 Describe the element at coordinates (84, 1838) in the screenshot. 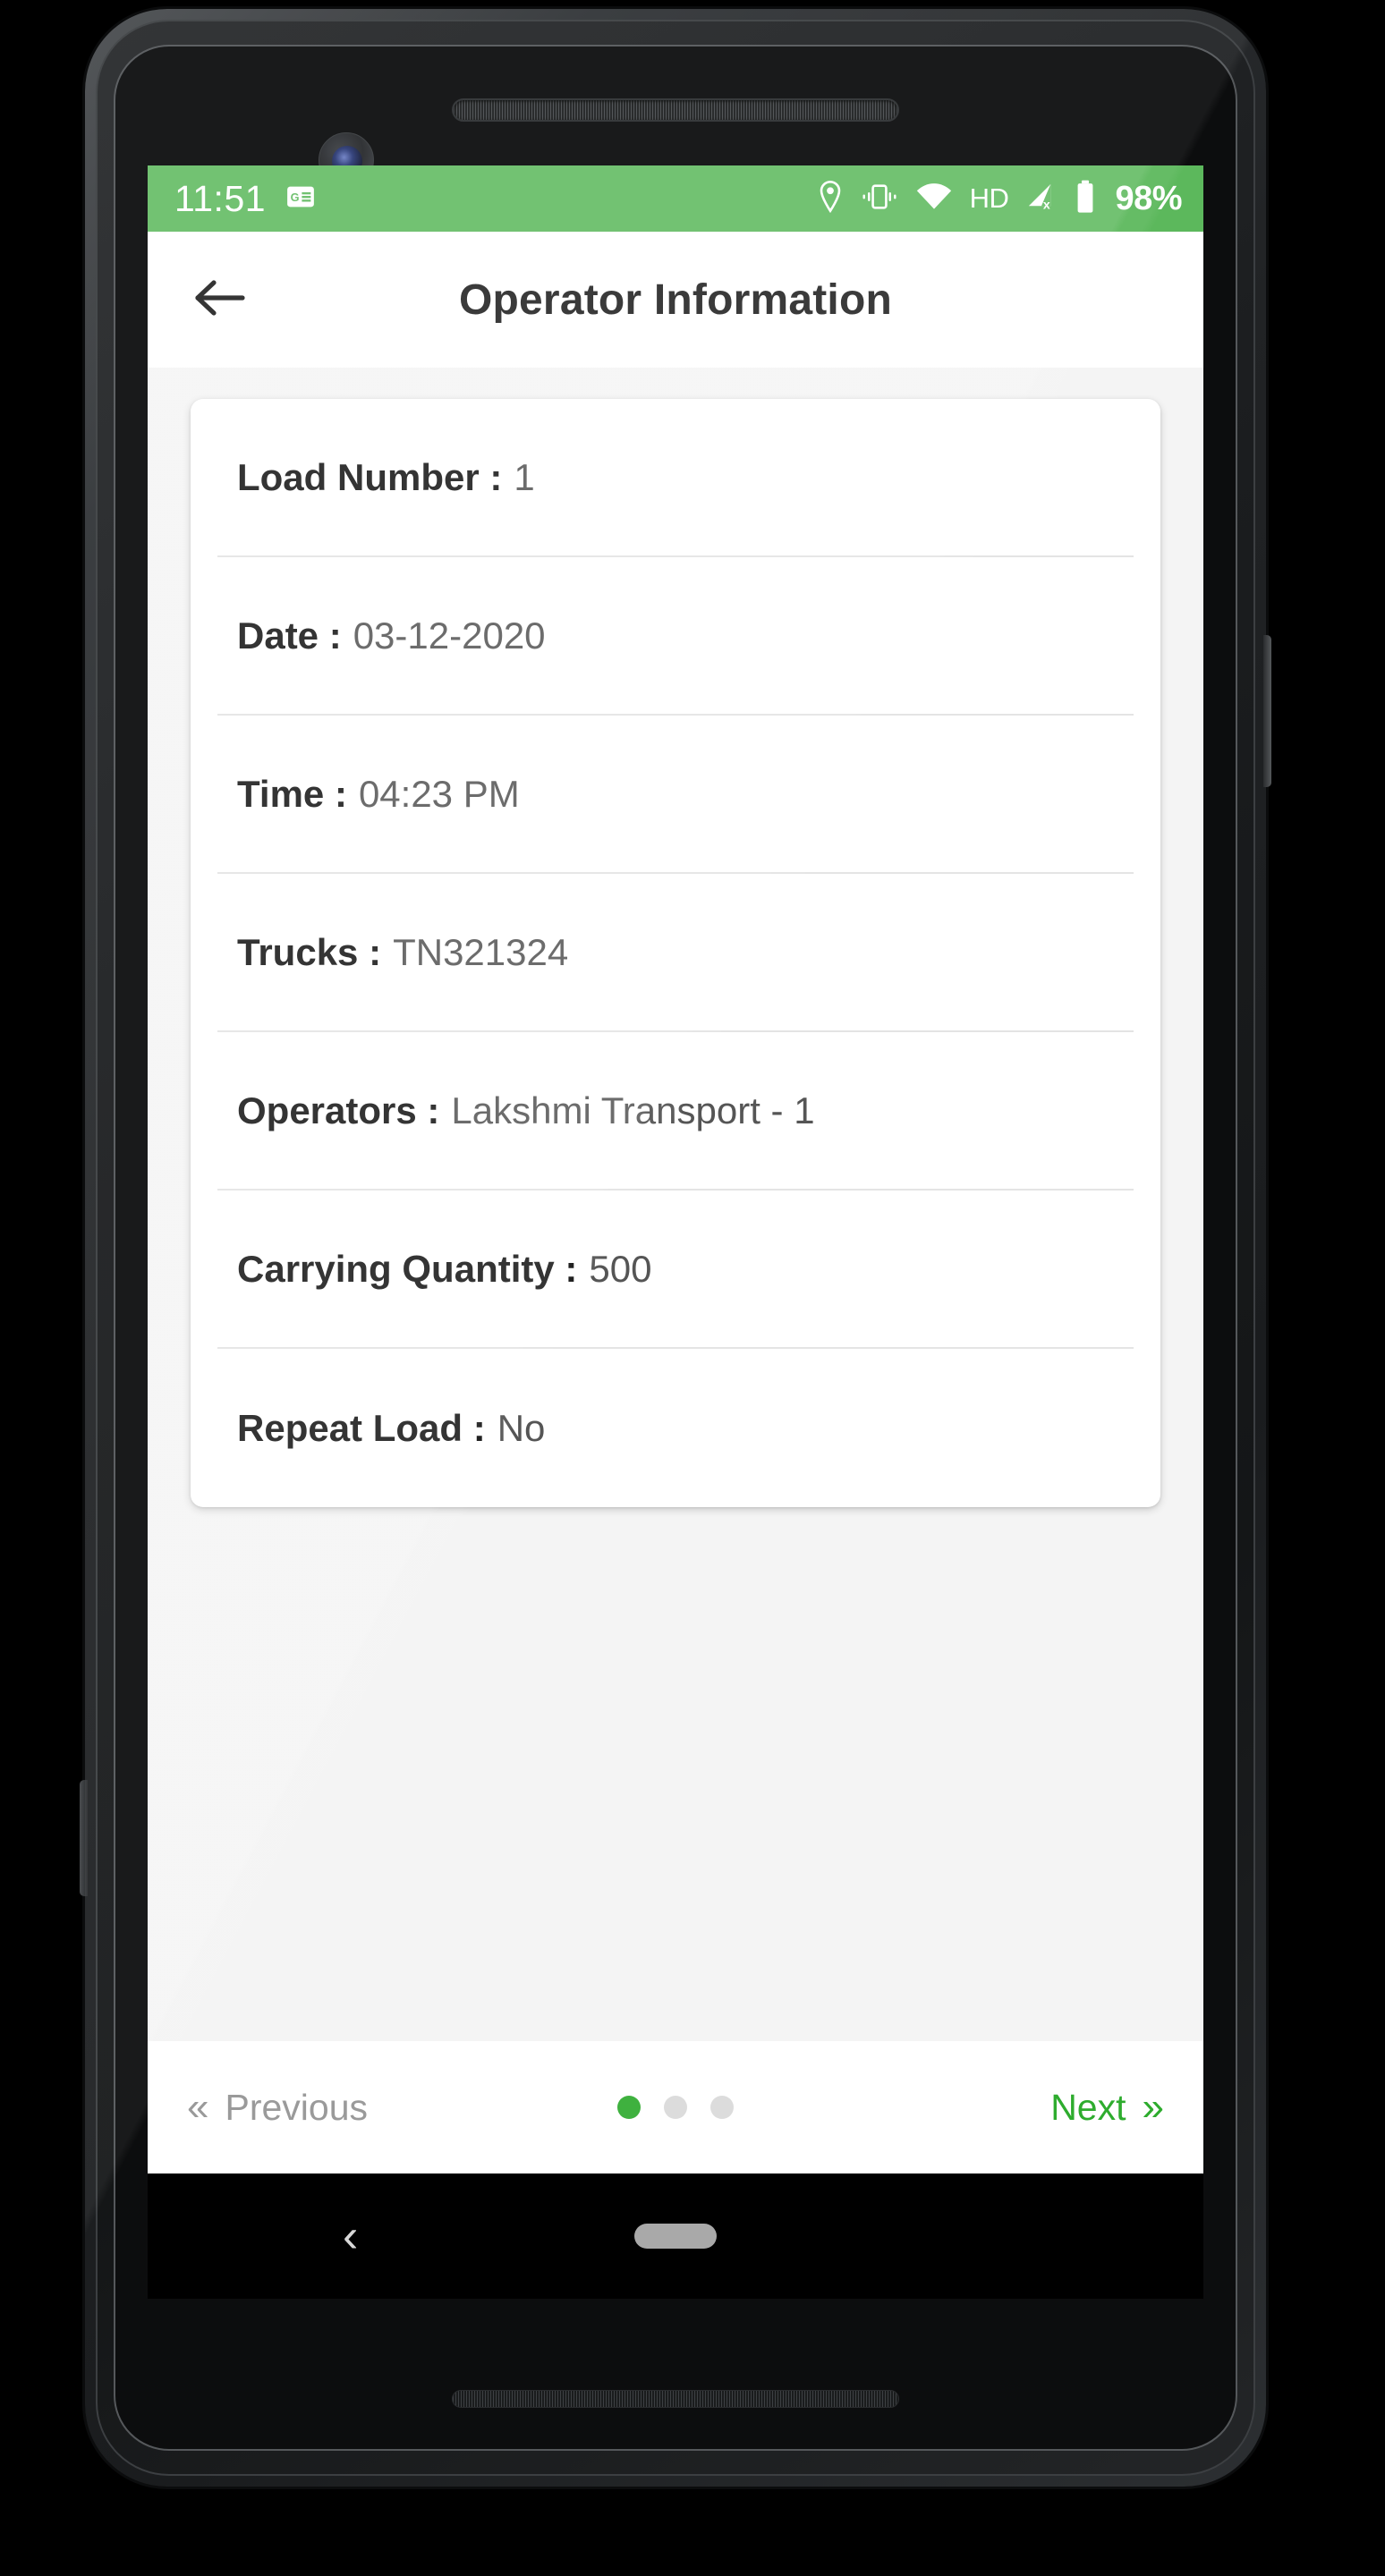

I see `volume-button` at that location.